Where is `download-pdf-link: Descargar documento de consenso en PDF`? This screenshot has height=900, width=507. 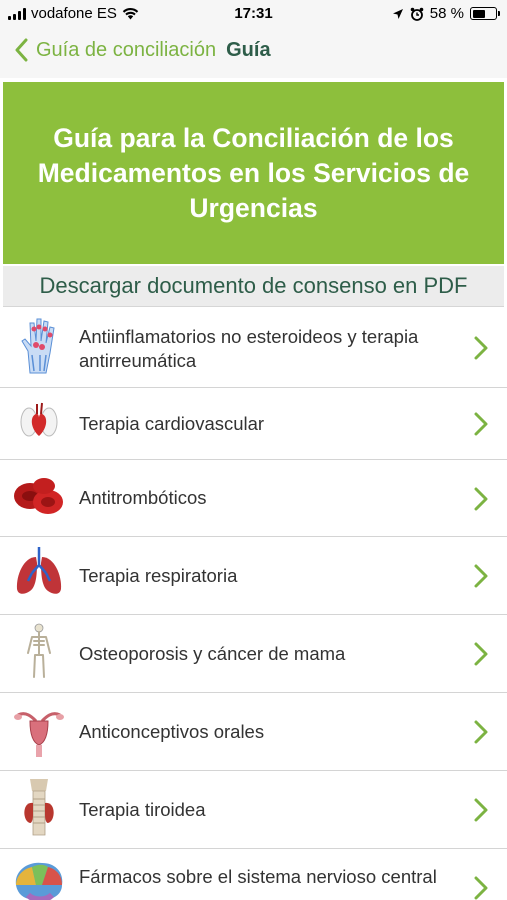
download-pdf-link: Descargar documento de consenso en PDF is located at coordinates (253, 286).